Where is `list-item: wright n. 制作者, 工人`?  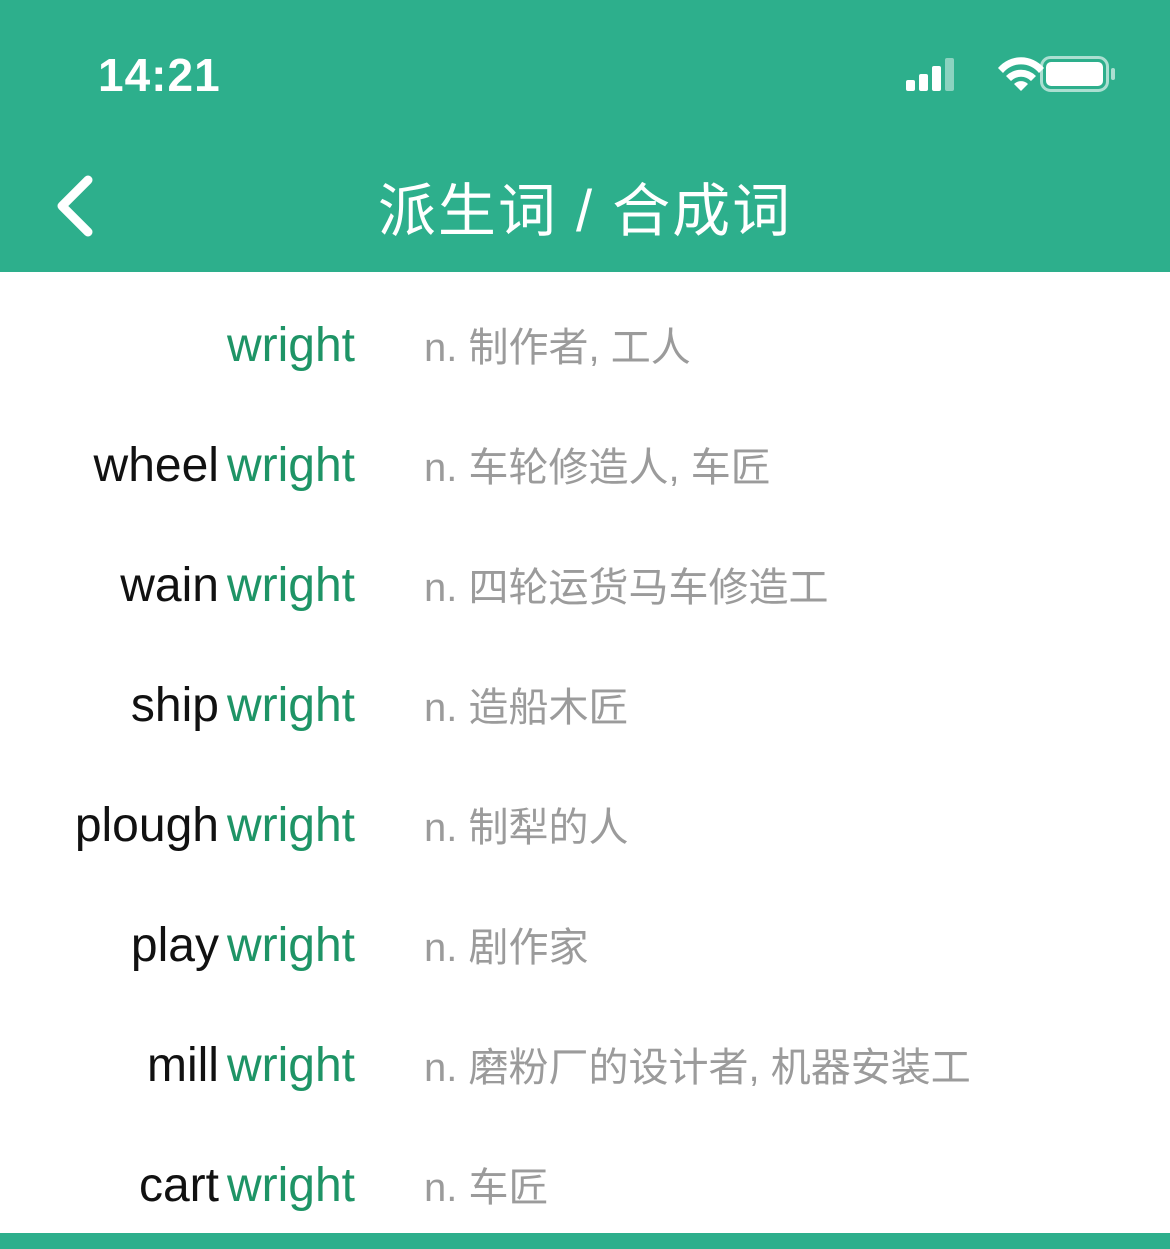
list-item: wright n. 制作者, 工人 is located at coordinates (585, 346).